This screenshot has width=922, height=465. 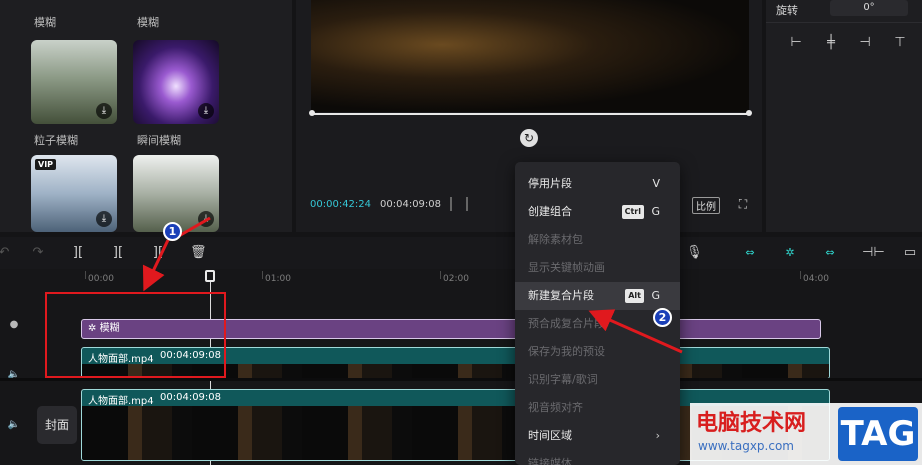 What do you see at coordinates (278, 279) in the screenshot?
I see `tick-label: 01:00` at bounding box center [278, 279].